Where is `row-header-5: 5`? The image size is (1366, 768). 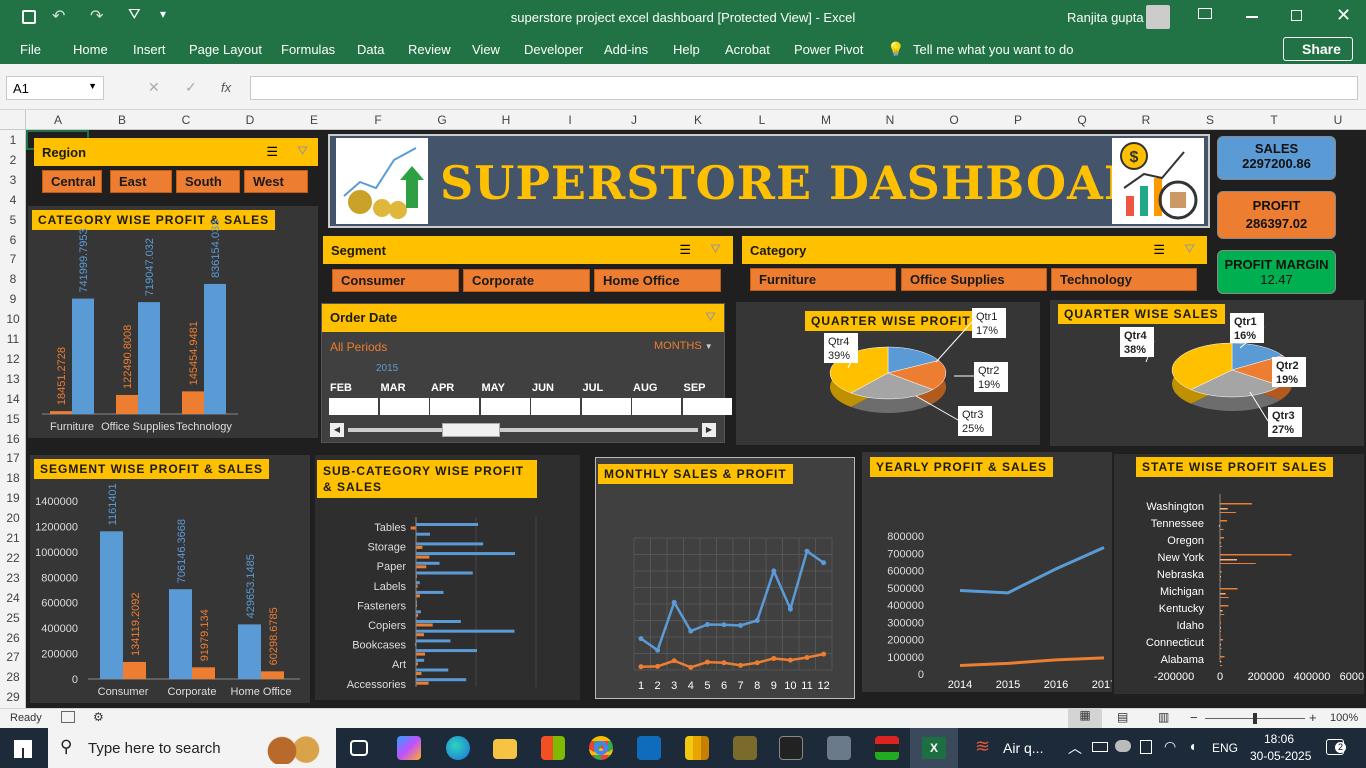
row-header-5: 5 is located at coordinates (13, 220).